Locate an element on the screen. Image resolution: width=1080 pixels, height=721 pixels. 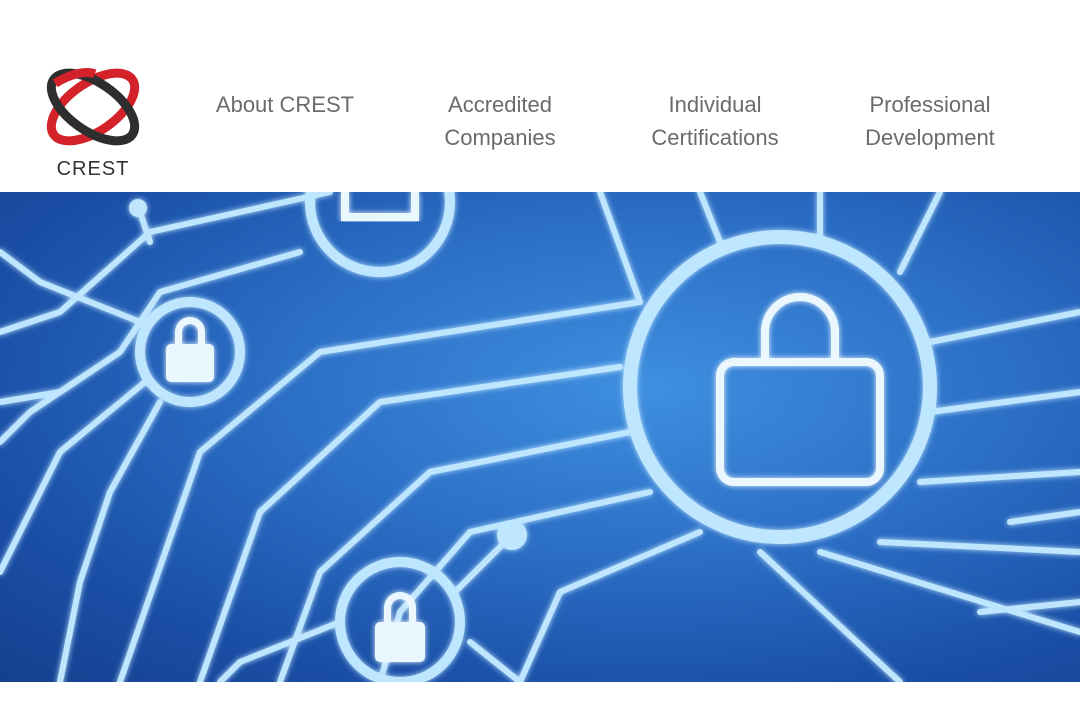
nav-about-crest: About CREST is located at coordinates (285, 104).